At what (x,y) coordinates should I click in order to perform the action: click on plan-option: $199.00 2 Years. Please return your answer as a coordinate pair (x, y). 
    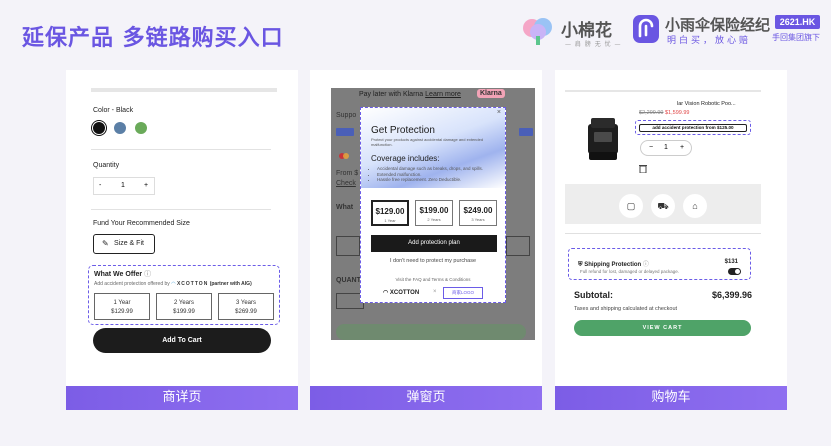
    Looking at the image, I should click on (434, 213).